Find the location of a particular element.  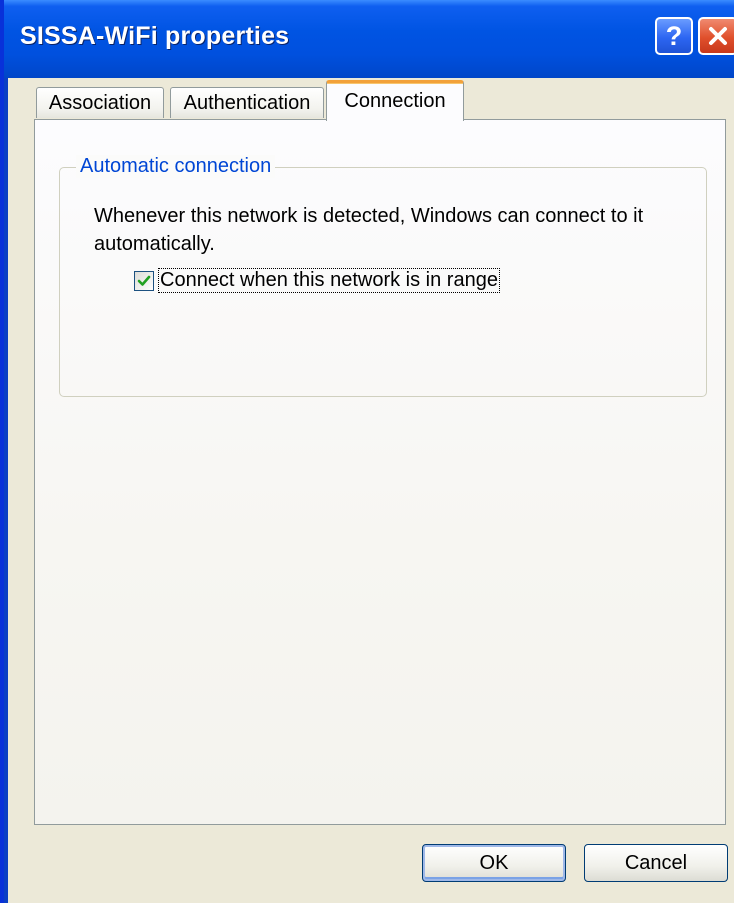

help-button: ? is located at coordinates (674, 36).